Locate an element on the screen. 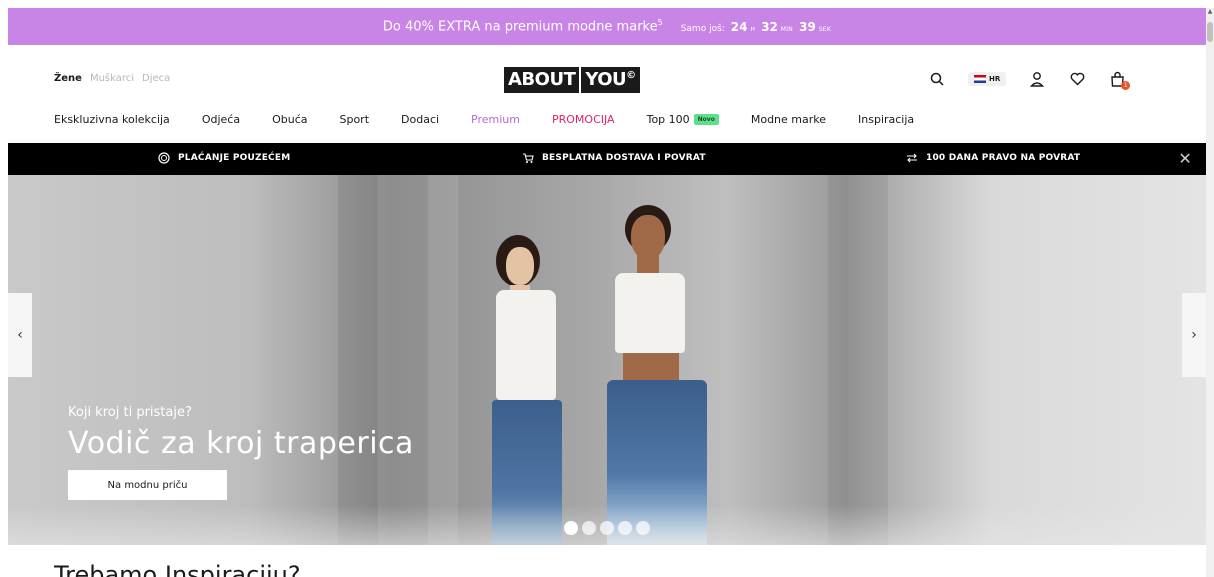 The image size is (1214, 577). coin-icon is located at coordinates (164, 158).